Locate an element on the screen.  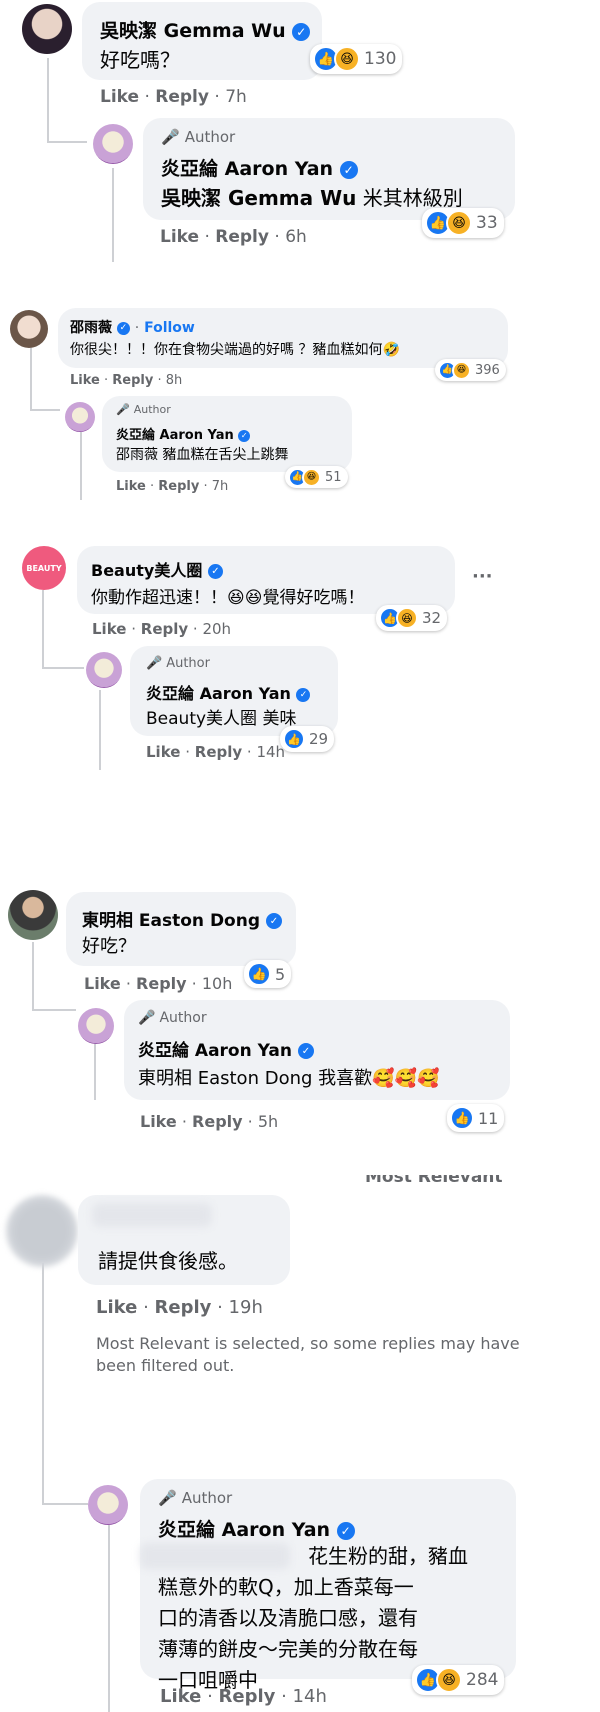
comment-bubble: Beauty美人圈 ✓ 你動作超迅速！！😆😆覺得好吃嗎！ is located at coordinates (266, 580).